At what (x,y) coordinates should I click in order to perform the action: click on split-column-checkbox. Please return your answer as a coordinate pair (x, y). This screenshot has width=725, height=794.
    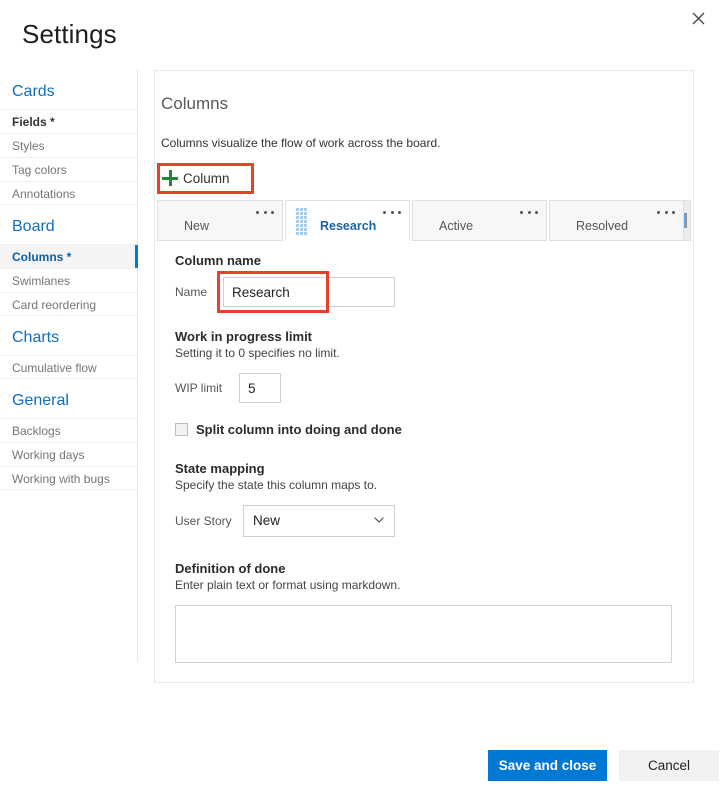
    Looking at the image, I should click on (181, 429).